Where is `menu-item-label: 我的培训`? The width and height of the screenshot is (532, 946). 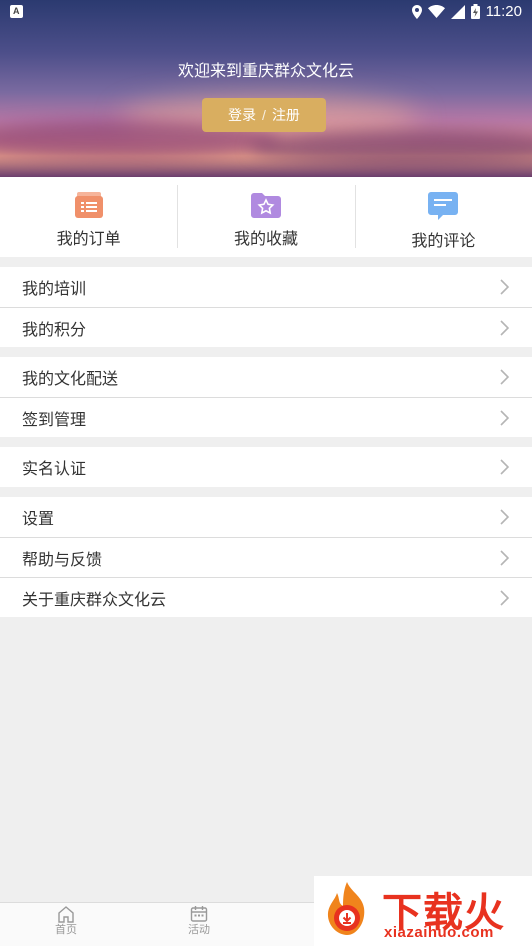
menu-item-label: 我的培训 is located at coordinates (54, 289).